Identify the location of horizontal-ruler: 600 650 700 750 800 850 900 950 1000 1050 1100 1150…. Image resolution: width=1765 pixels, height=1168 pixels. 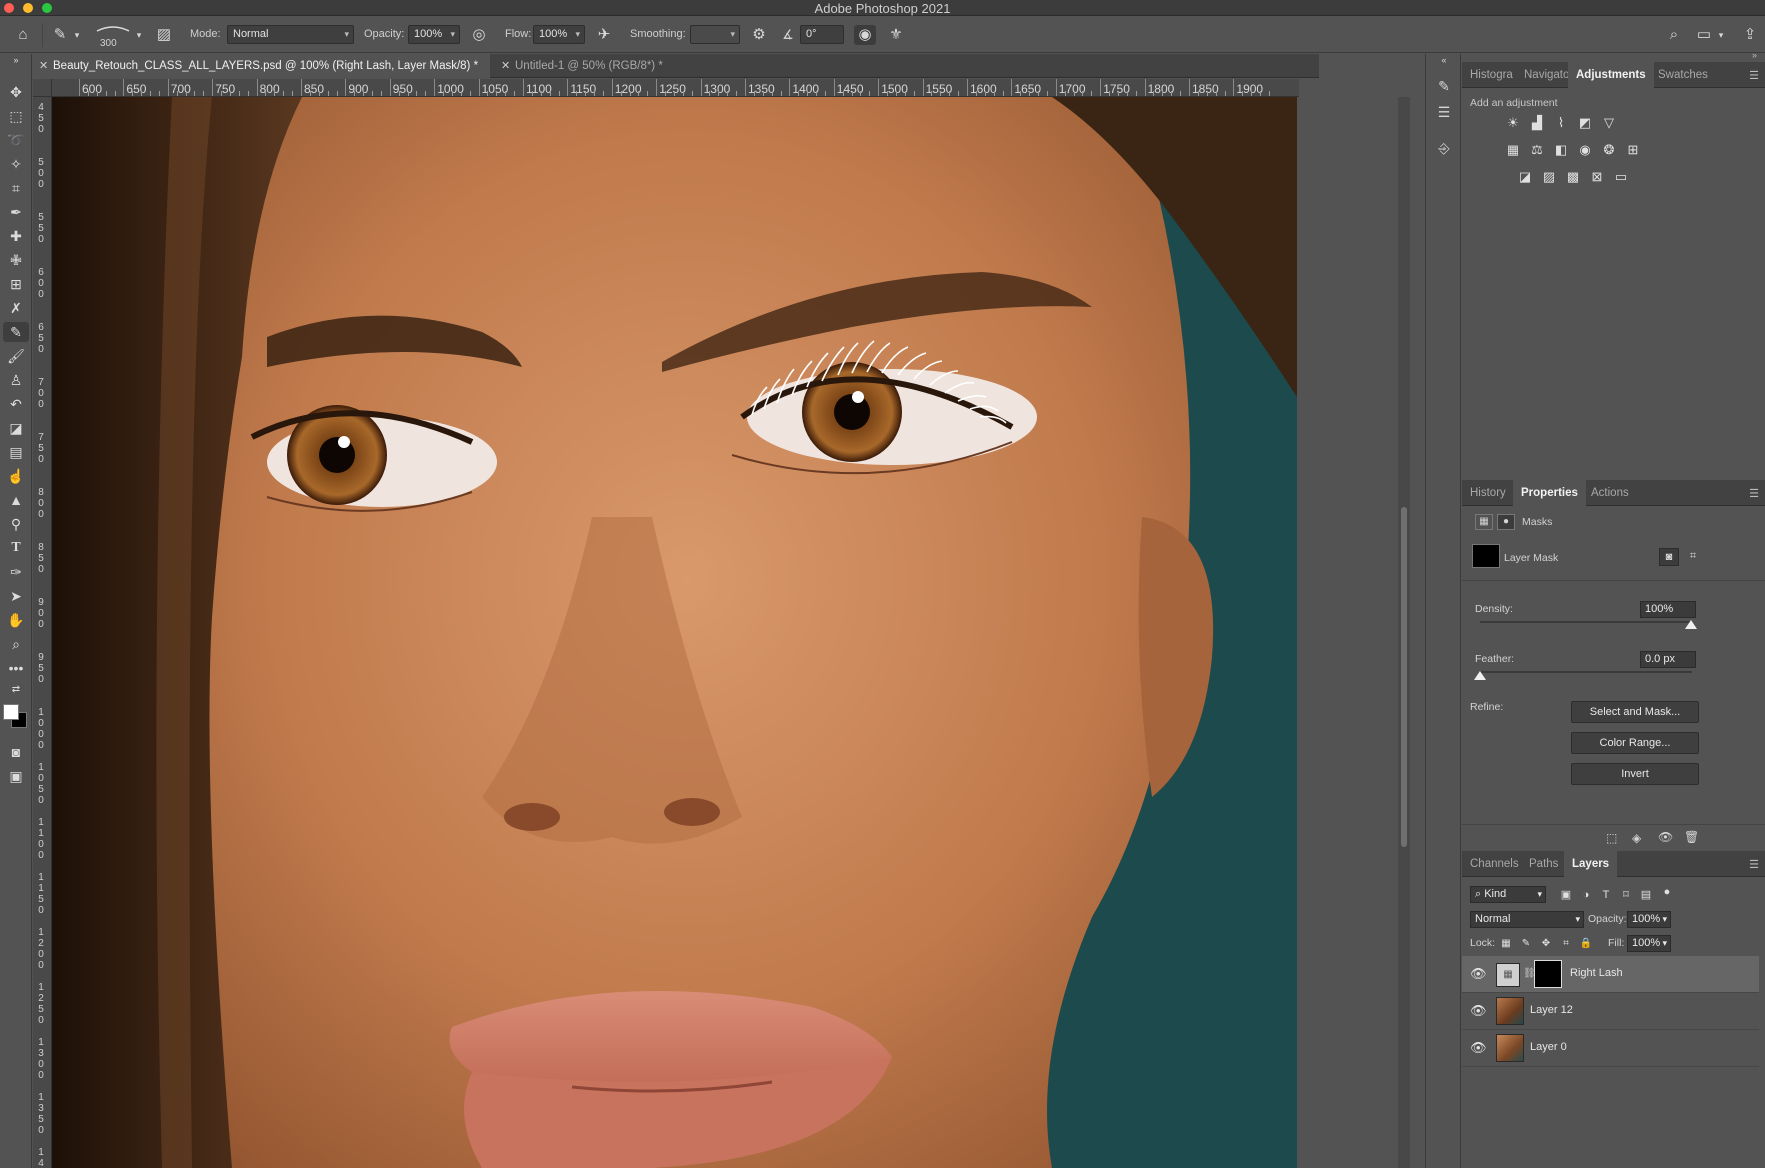
(675, 88).